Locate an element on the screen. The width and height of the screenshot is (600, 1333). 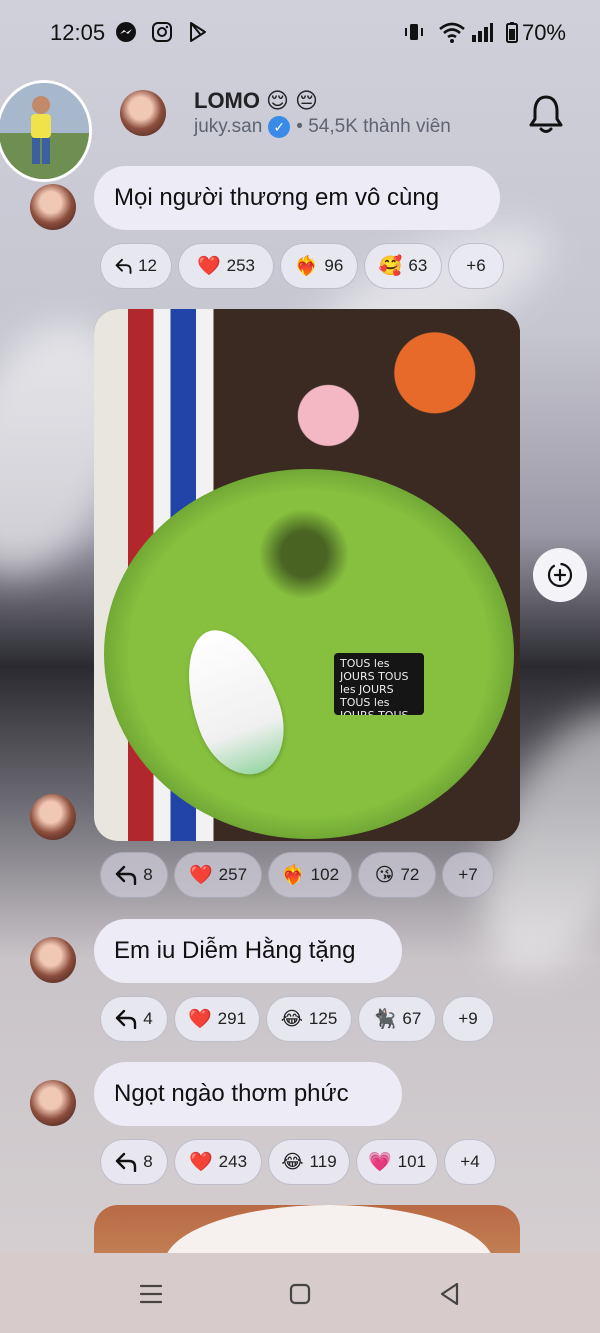
channel-subtitle: juky.san ✓ • 54,5K thành viên is located at coordinates (322, 127).